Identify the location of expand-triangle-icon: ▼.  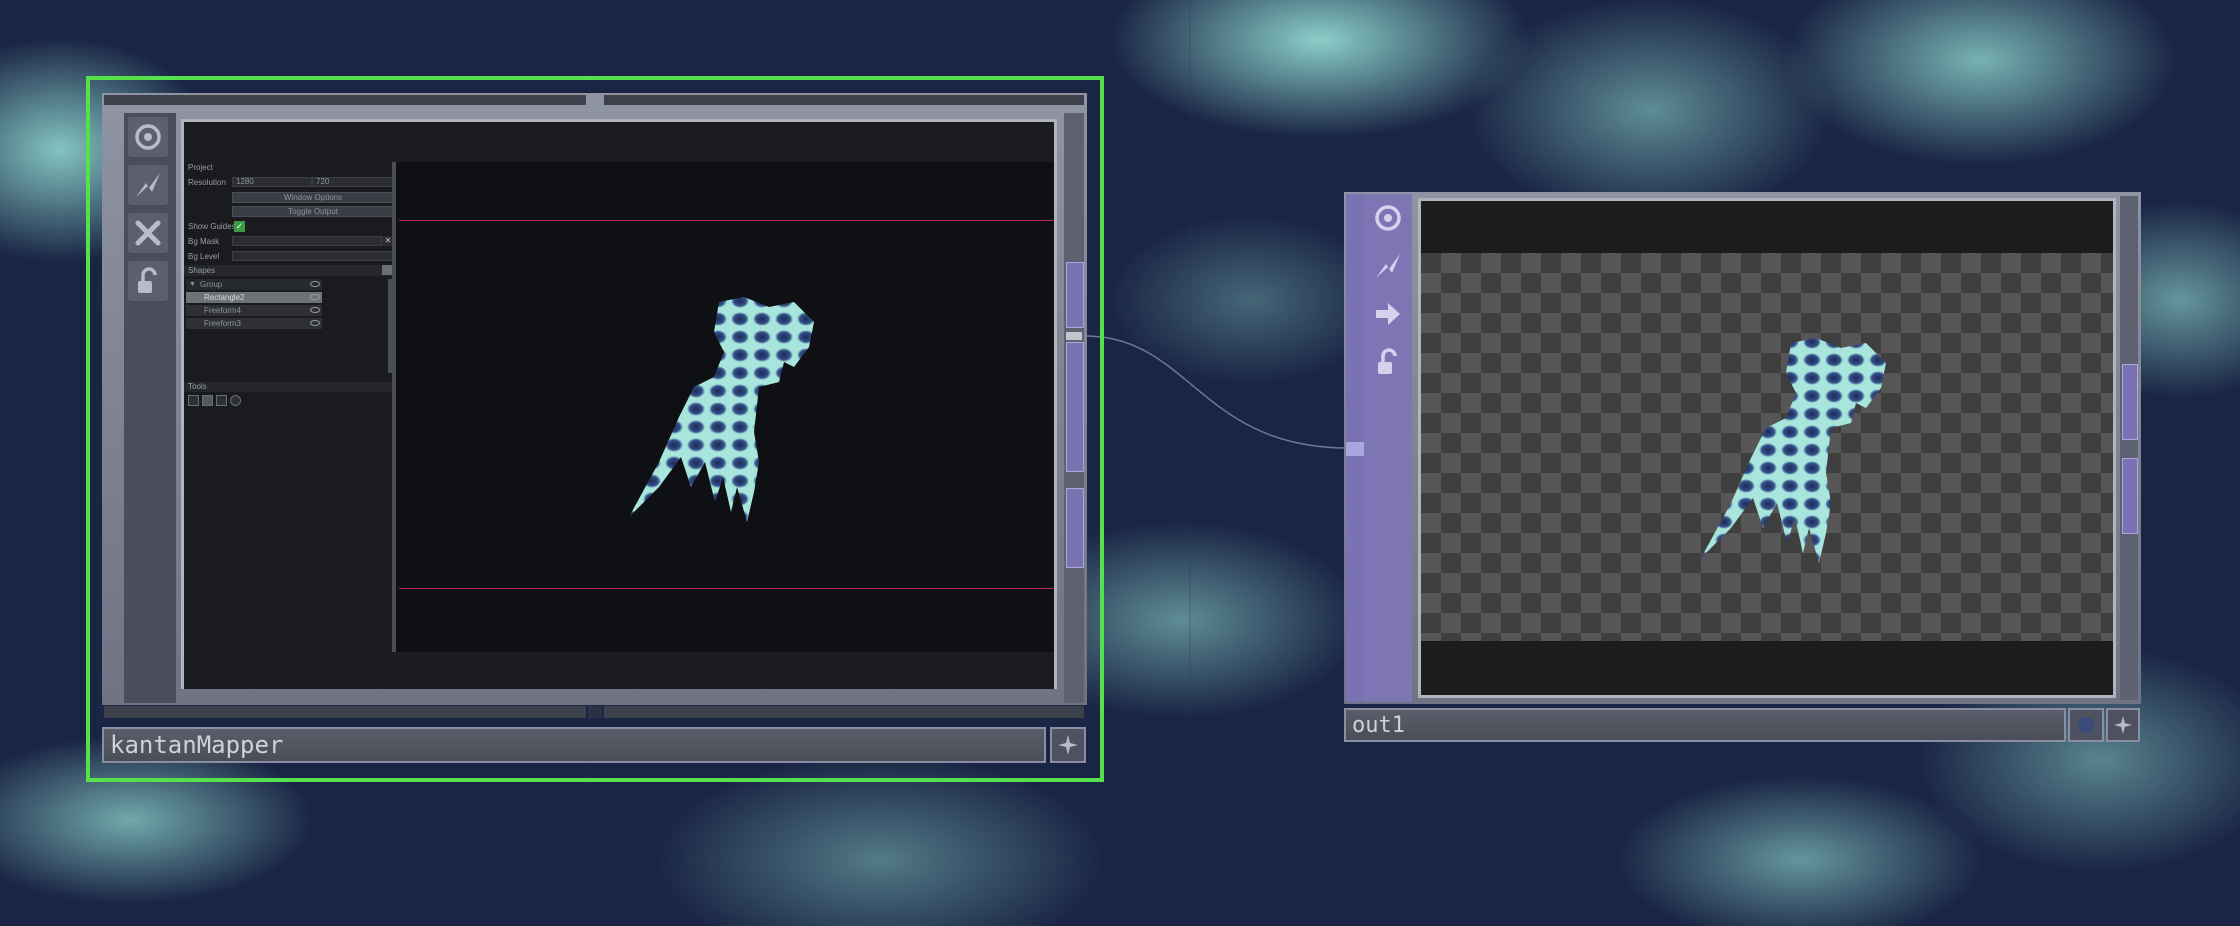
(192, 284).